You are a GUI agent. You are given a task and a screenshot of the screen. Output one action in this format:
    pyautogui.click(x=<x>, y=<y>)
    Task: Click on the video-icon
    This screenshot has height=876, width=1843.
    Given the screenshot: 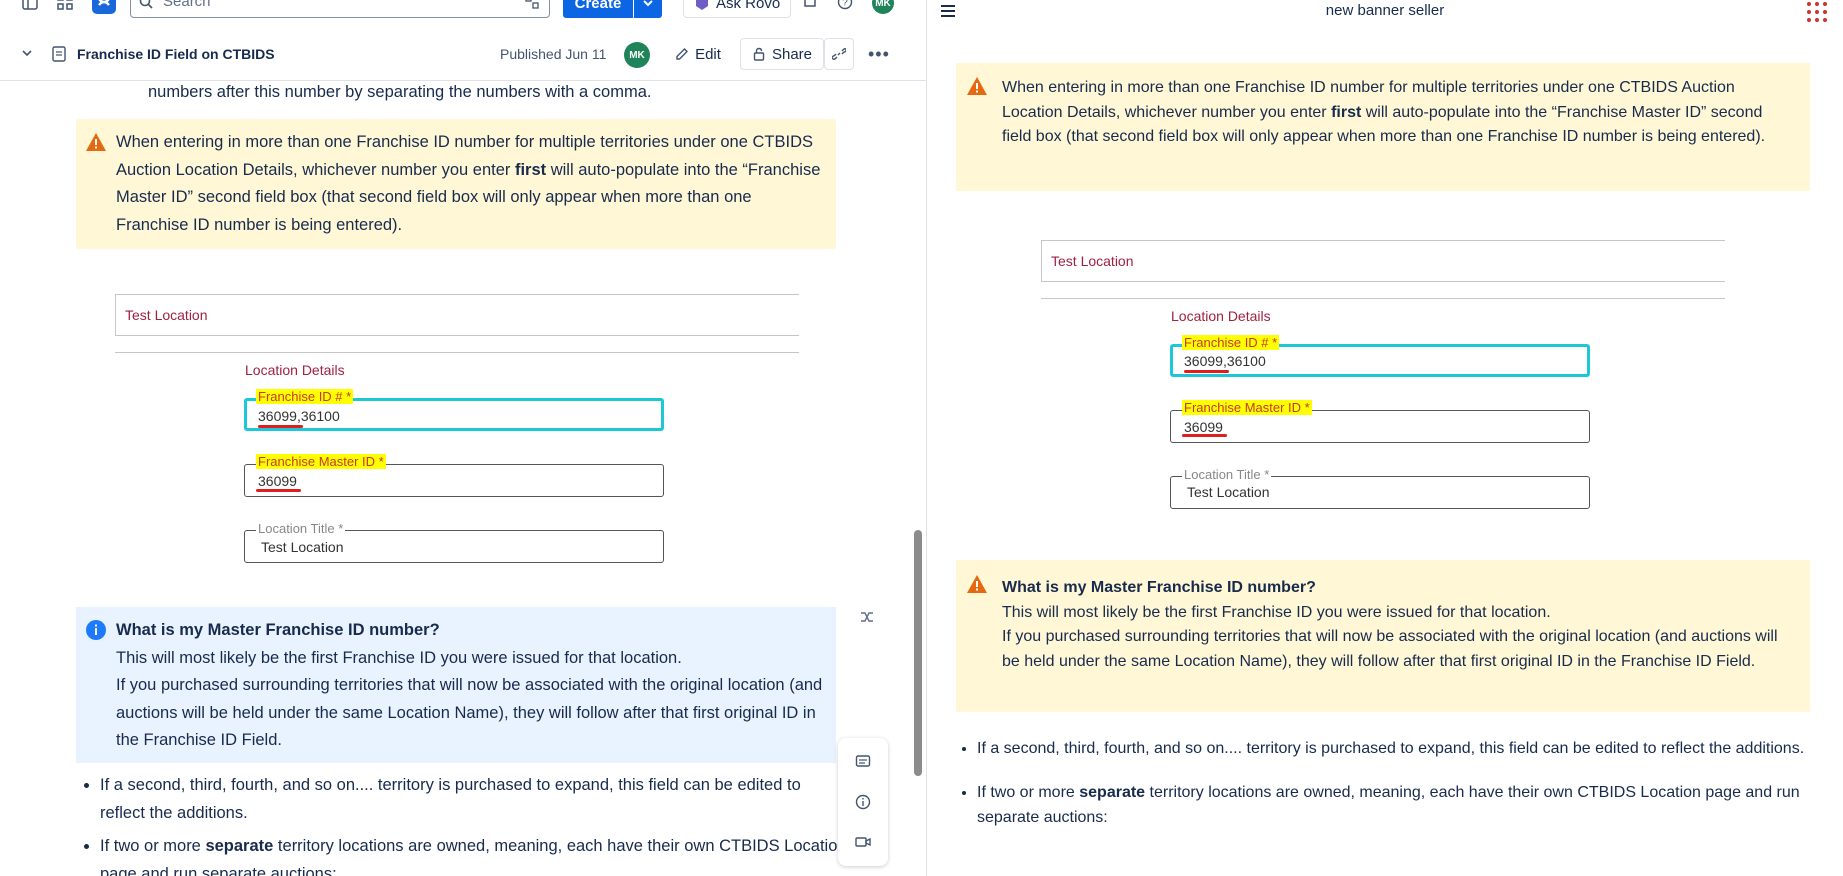 What is the action you would take?
    pyautogui.click(x=863, y=842)
    